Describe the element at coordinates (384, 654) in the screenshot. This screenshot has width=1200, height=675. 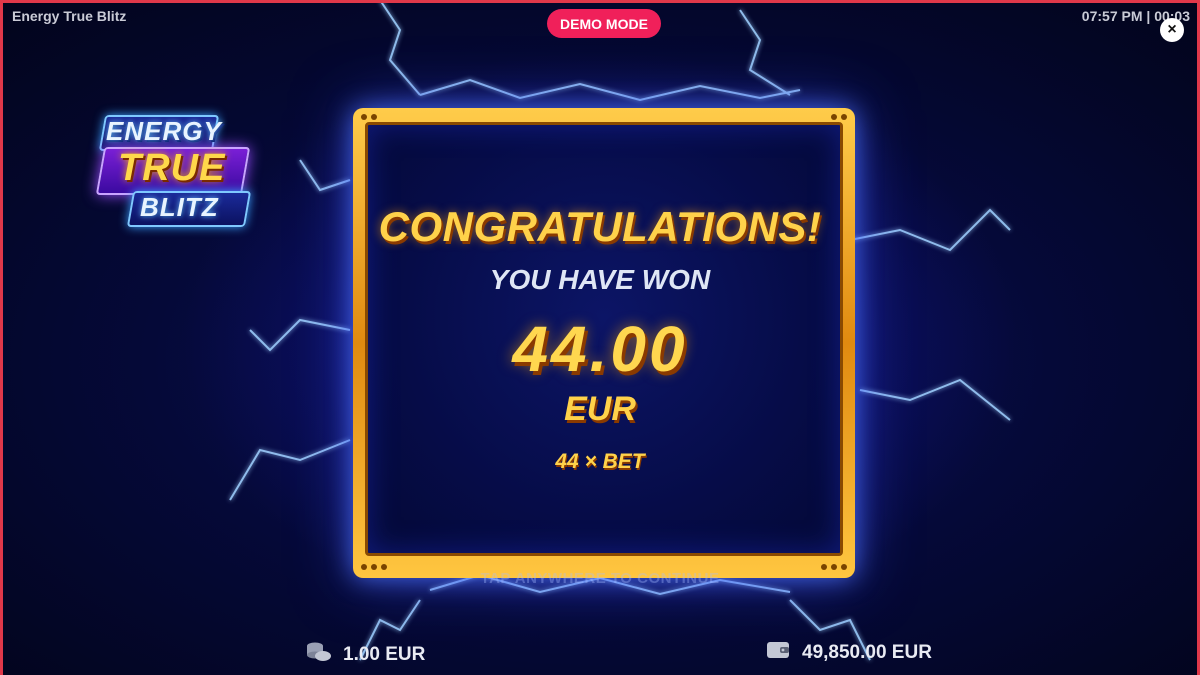
I see `bet-value: 1.00 EUR` at that location.